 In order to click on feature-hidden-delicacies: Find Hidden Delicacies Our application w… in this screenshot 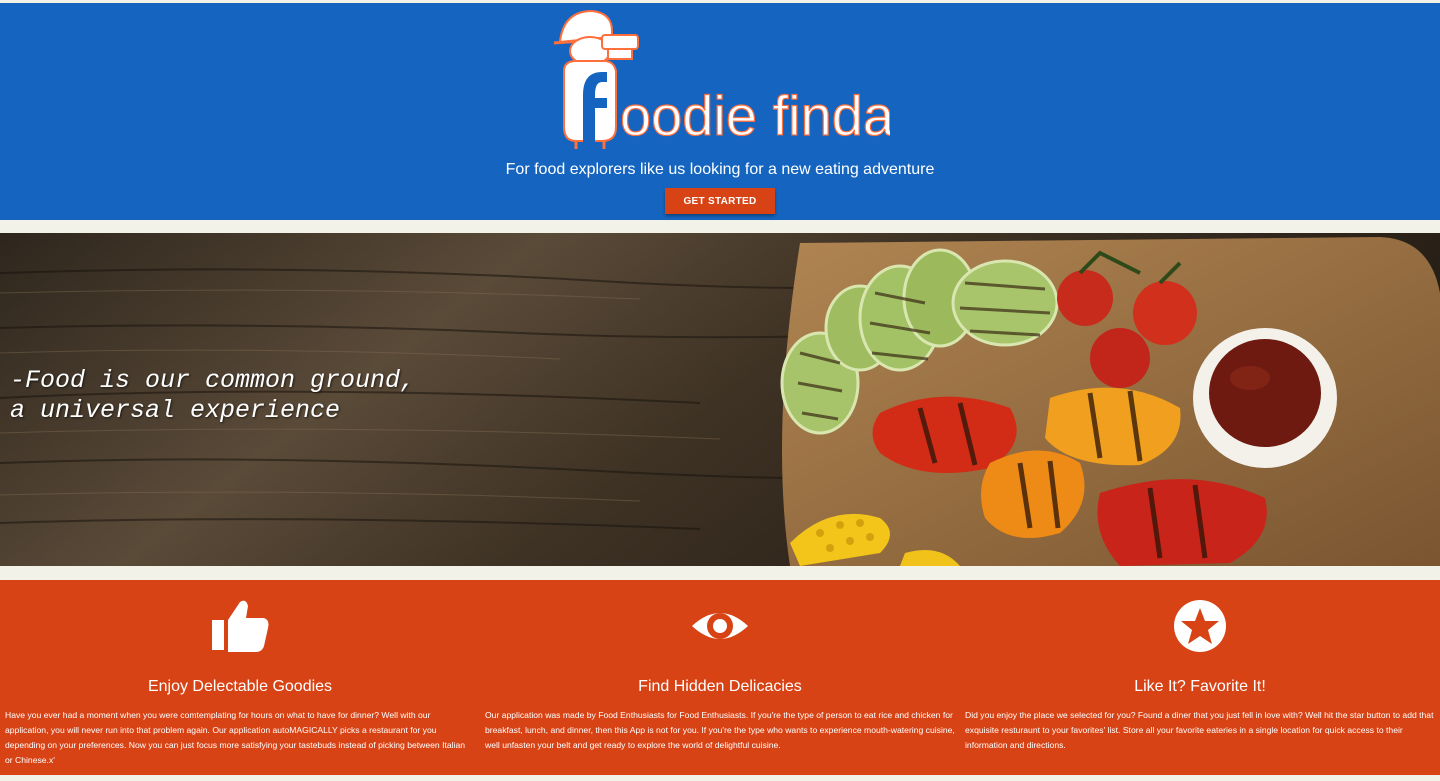, I will do `click(720, 677)`.